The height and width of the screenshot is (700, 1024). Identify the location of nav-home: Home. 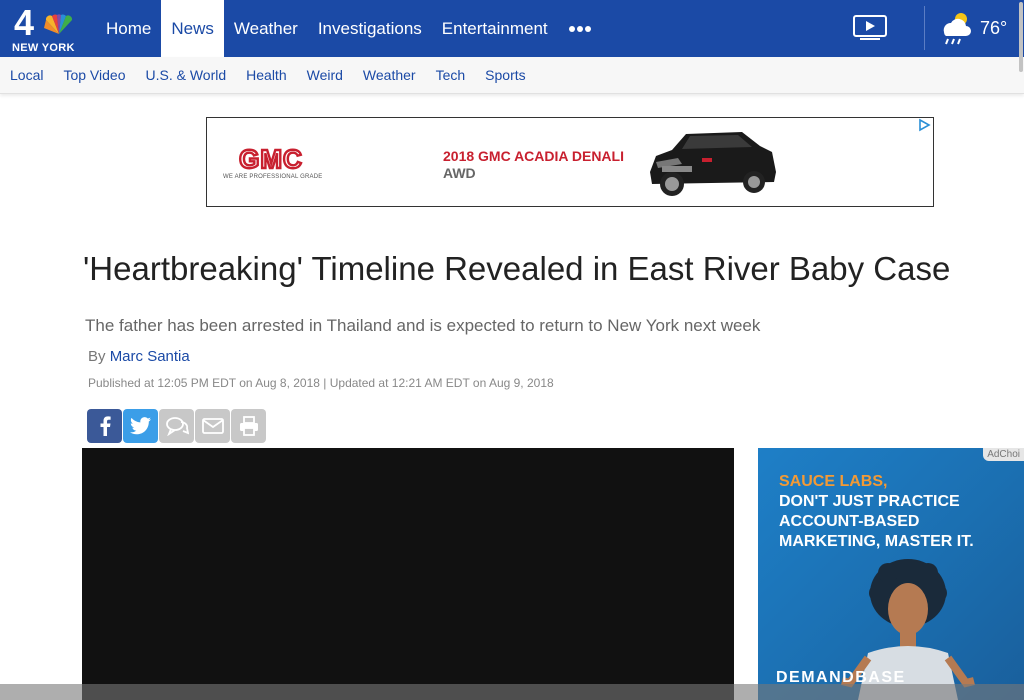
(128, 28).